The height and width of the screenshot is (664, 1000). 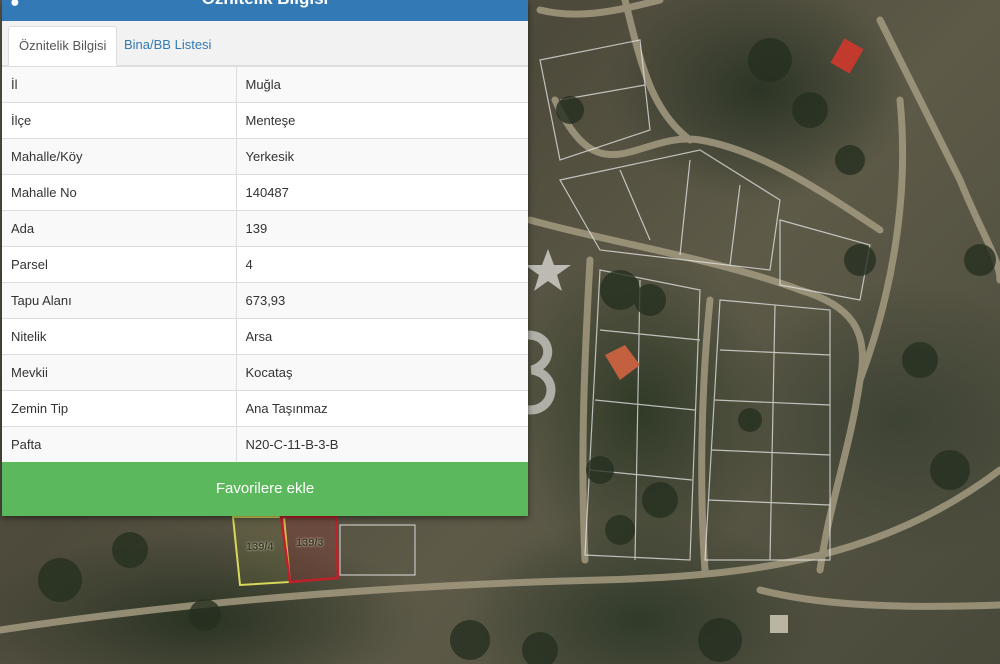 I want to click on table-row: Mahalle No 140487, so click(x=265, y=192).